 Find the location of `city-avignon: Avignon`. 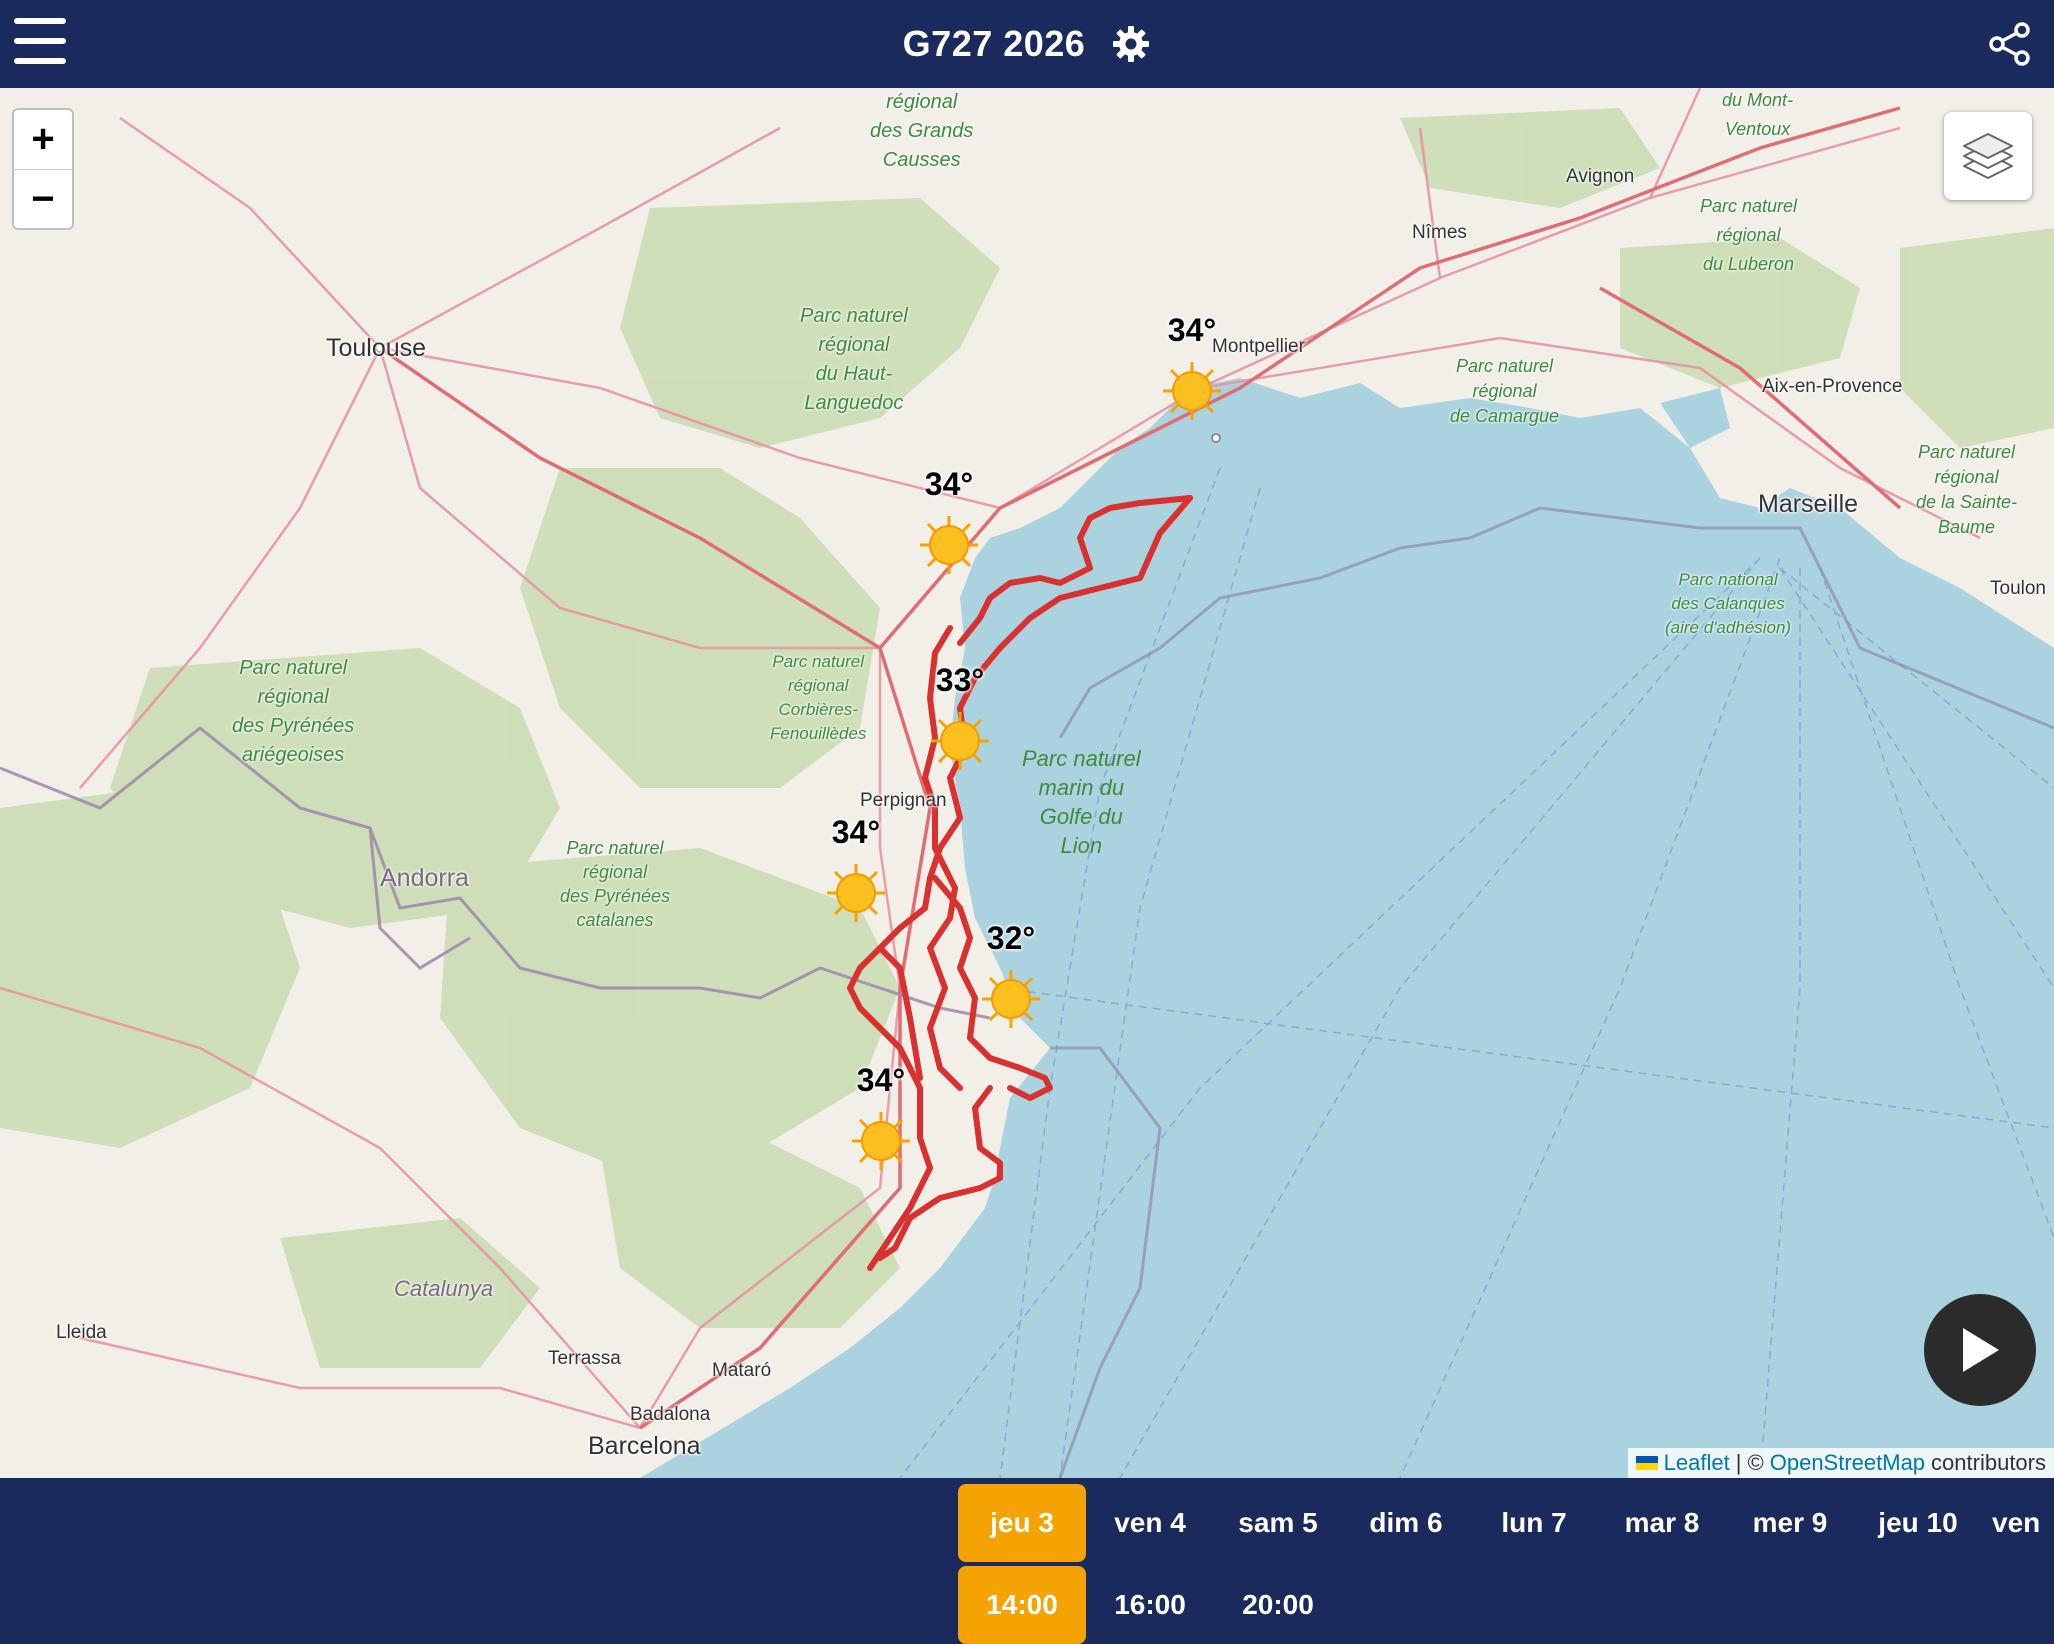

city-avignon: Avignon is located at coordinates (1600, 176).